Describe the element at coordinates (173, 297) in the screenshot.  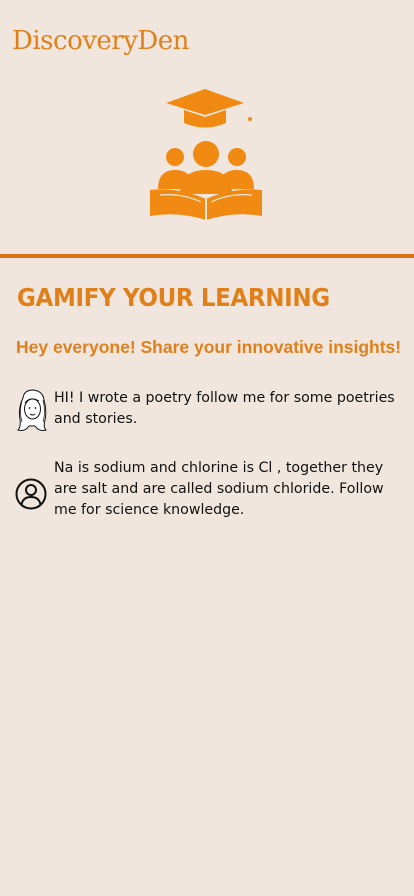
I see `page-headline: GAMIFY YOUR LEARNING` at that location.